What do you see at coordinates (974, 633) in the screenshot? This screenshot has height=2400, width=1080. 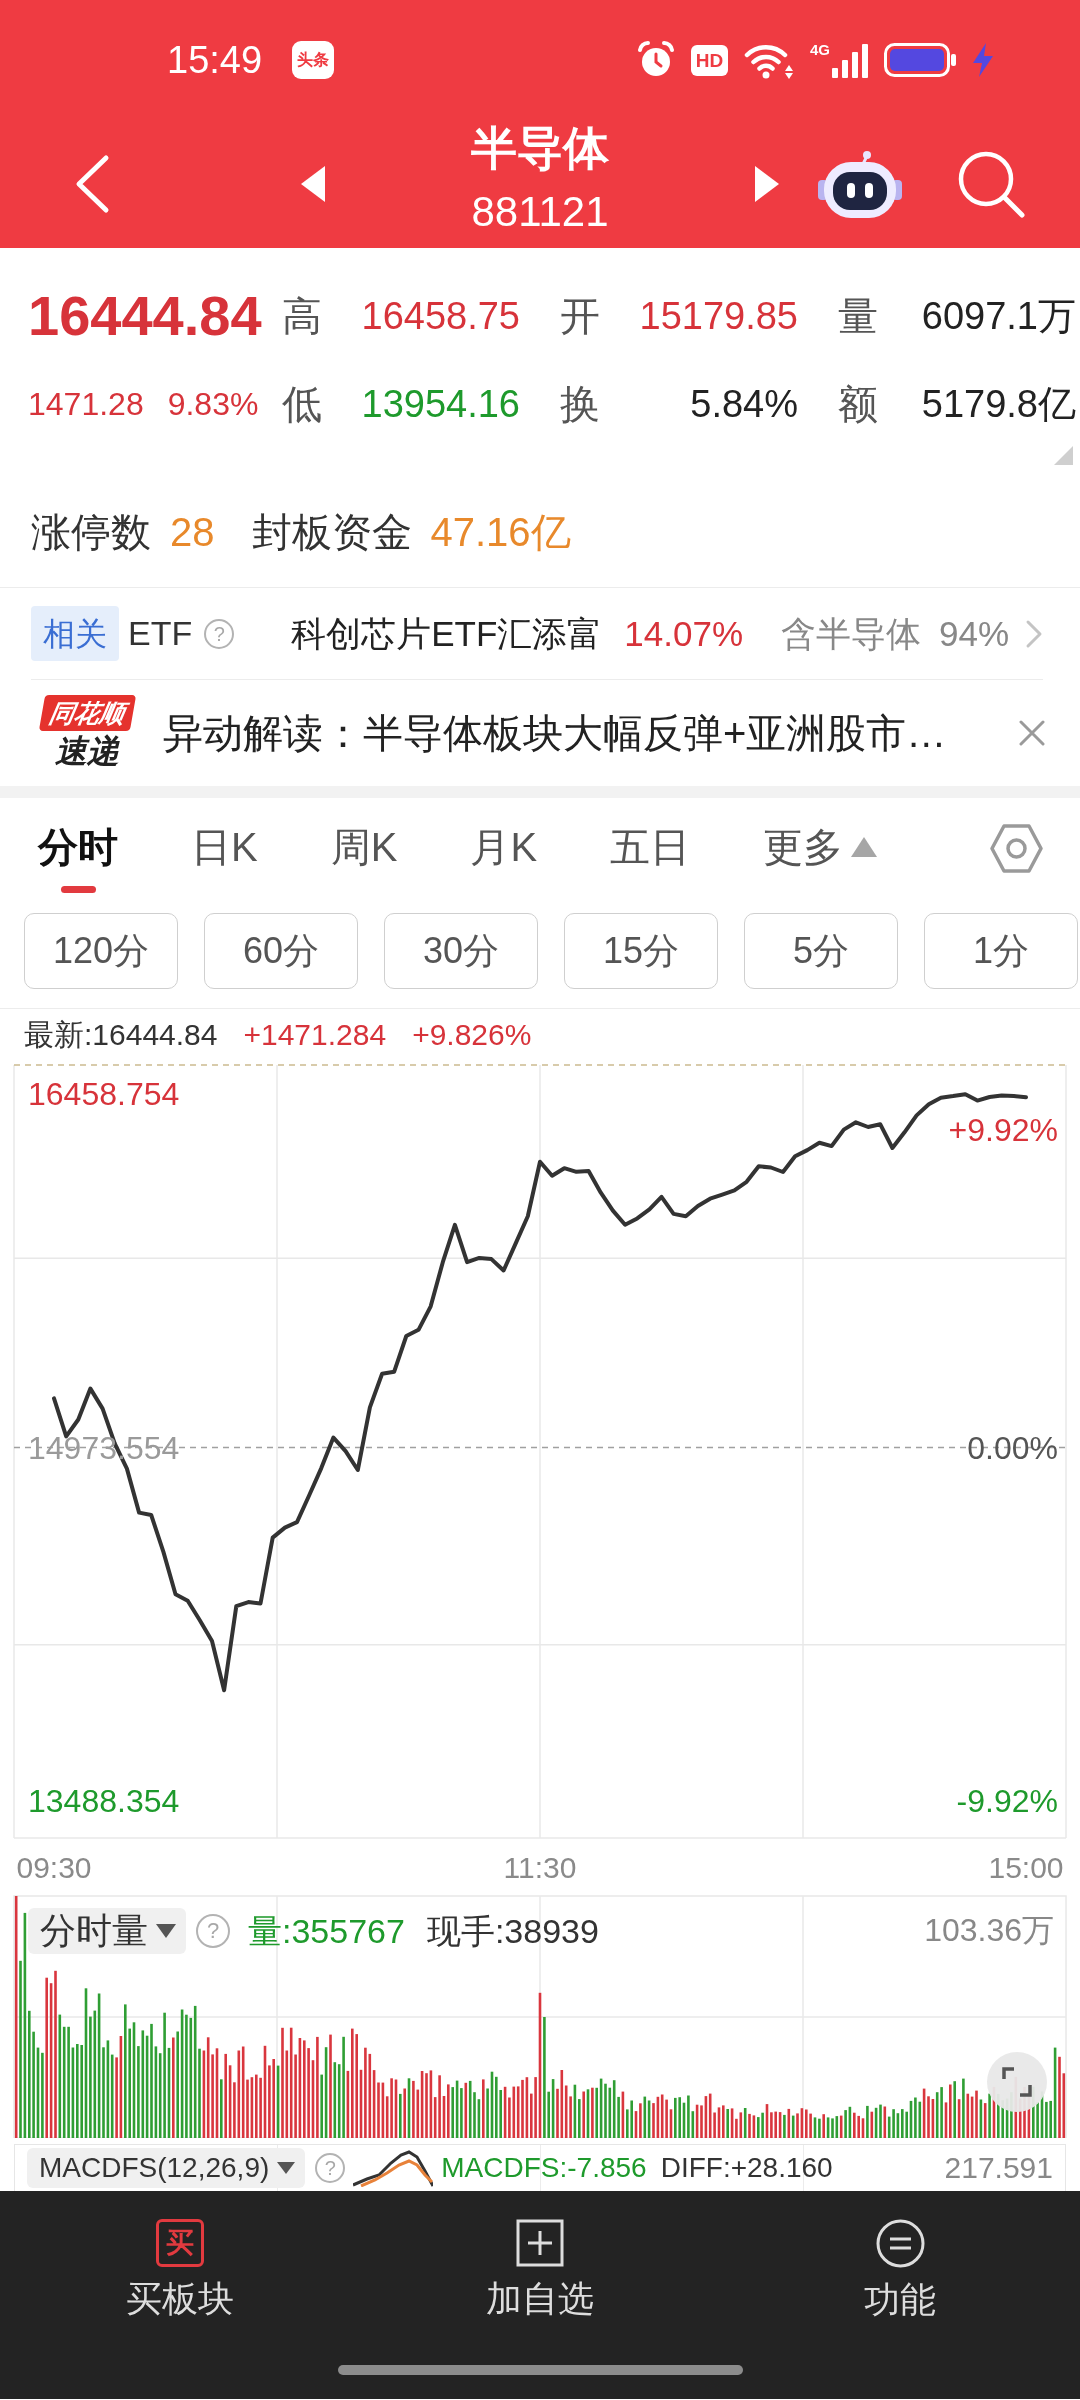 I see `holding-value: 94%` at bounding box center [974, 633].